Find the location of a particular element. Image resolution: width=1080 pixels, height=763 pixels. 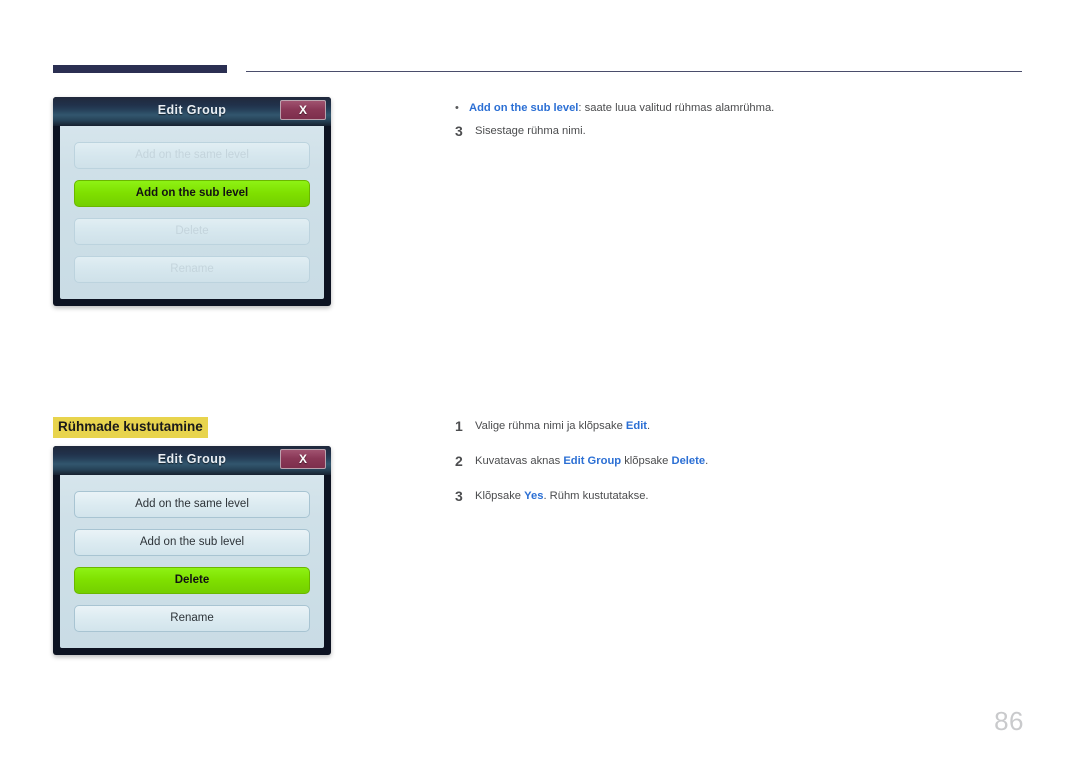

step-text: Klõpsake Yes. Rühm kustutatakse. is located at coordinates (562, 496).